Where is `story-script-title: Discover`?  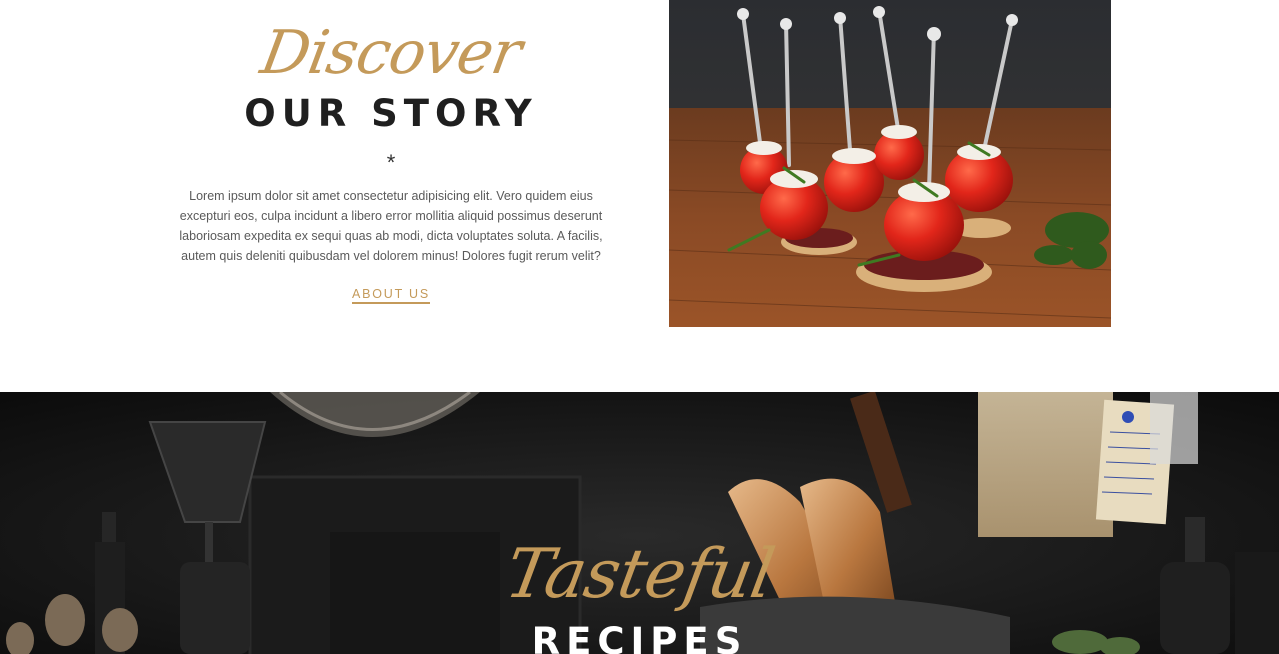
story-script-title: Discover is located at coordinates (391, 53).